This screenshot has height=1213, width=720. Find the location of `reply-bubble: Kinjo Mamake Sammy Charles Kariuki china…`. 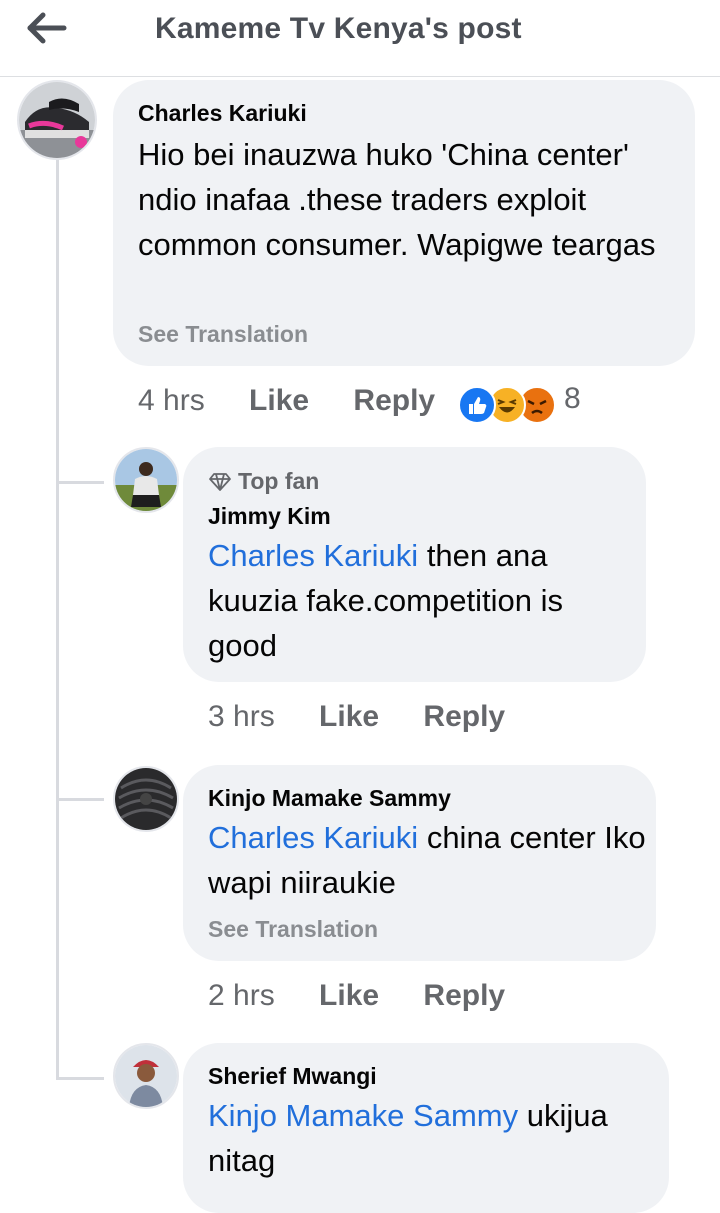

reply-bubble: Kinjo Mamake Sammy Charles Kariuki china… is located at coordinates (419, 863).